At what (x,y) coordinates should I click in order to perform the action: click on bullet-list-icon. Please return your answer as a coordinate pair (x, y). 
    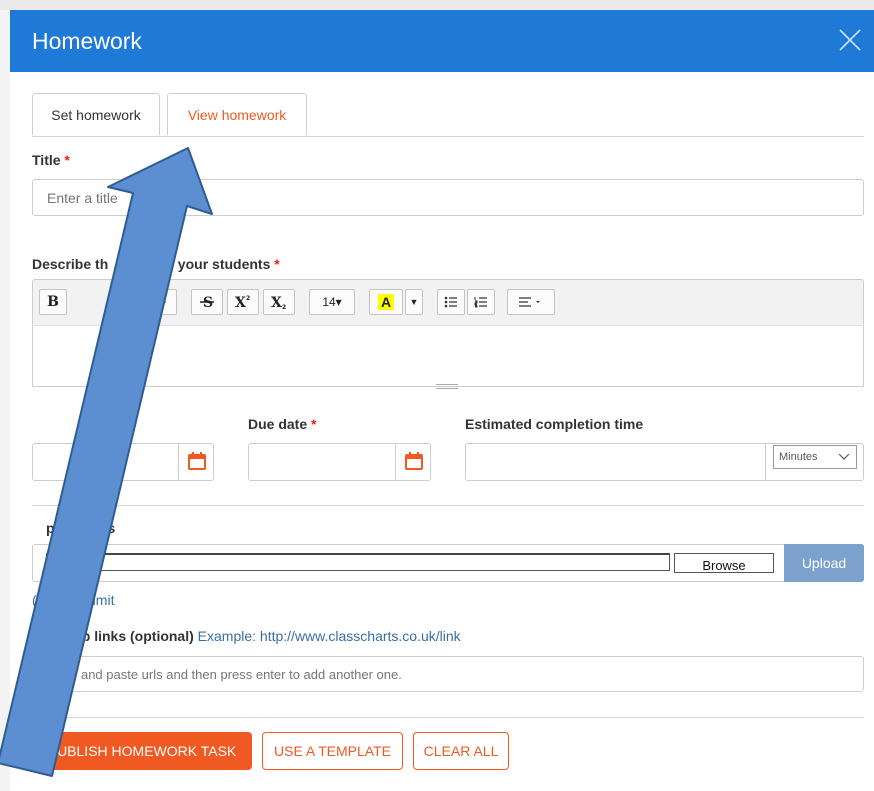
    Looking at the image, I should click on (450, 302).